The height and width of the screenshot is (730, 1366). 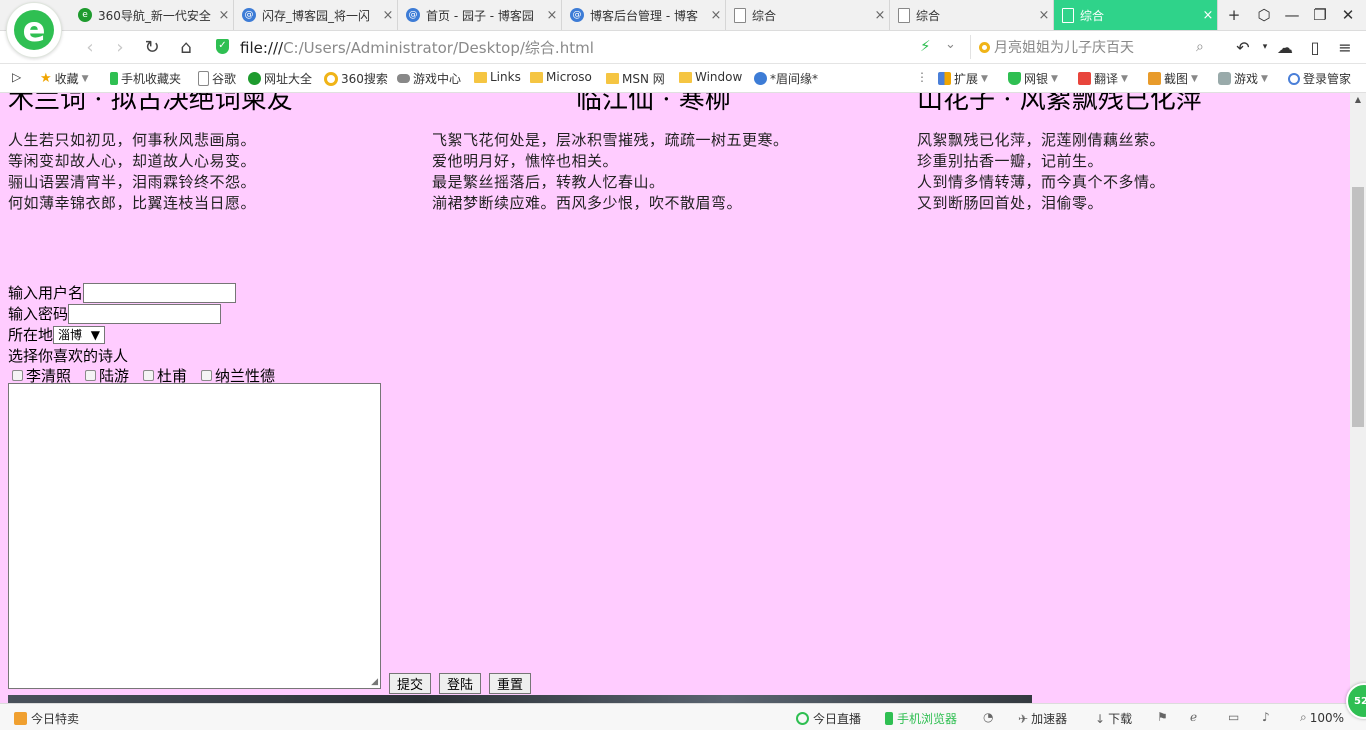 What do you see at coordinates (34, 30) in the screenshot?
I see `browser-logo: e` at bounding box center [34, 30].